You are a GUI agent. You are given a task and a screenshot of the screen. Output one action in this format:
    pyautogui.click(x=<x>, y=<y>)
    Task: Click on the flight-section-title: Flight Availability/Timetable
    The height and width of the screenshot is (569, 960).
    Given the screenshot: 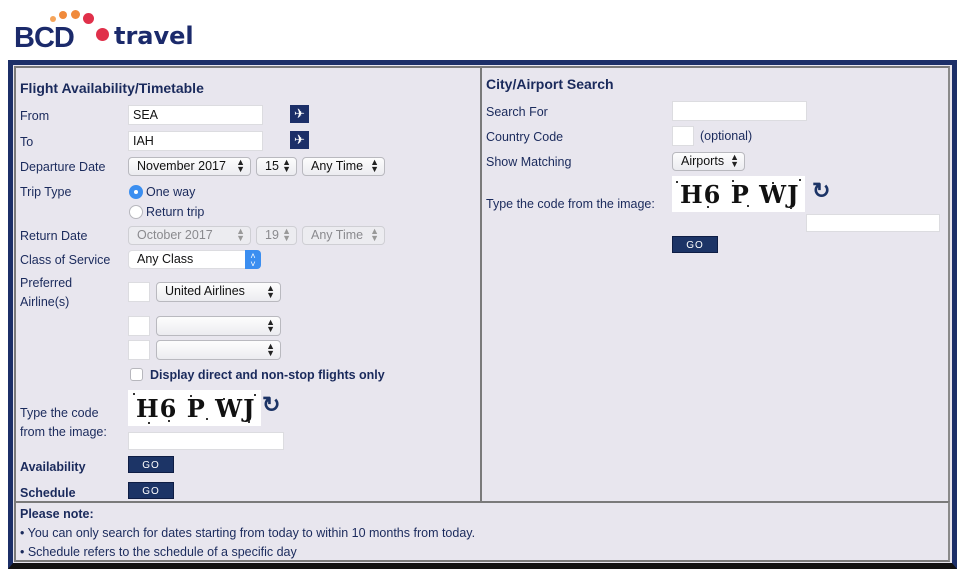 What is the action you would take?
    pyautogui.click(x=112, y=88)
    